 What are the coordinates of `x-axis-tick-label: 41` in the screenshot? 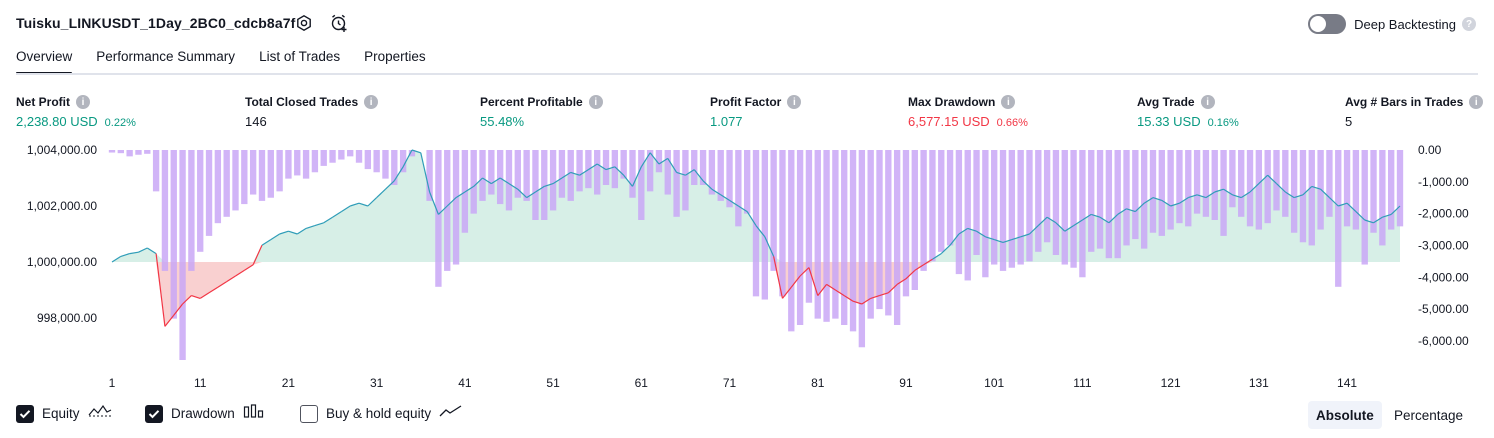 It's located at (465, 383).